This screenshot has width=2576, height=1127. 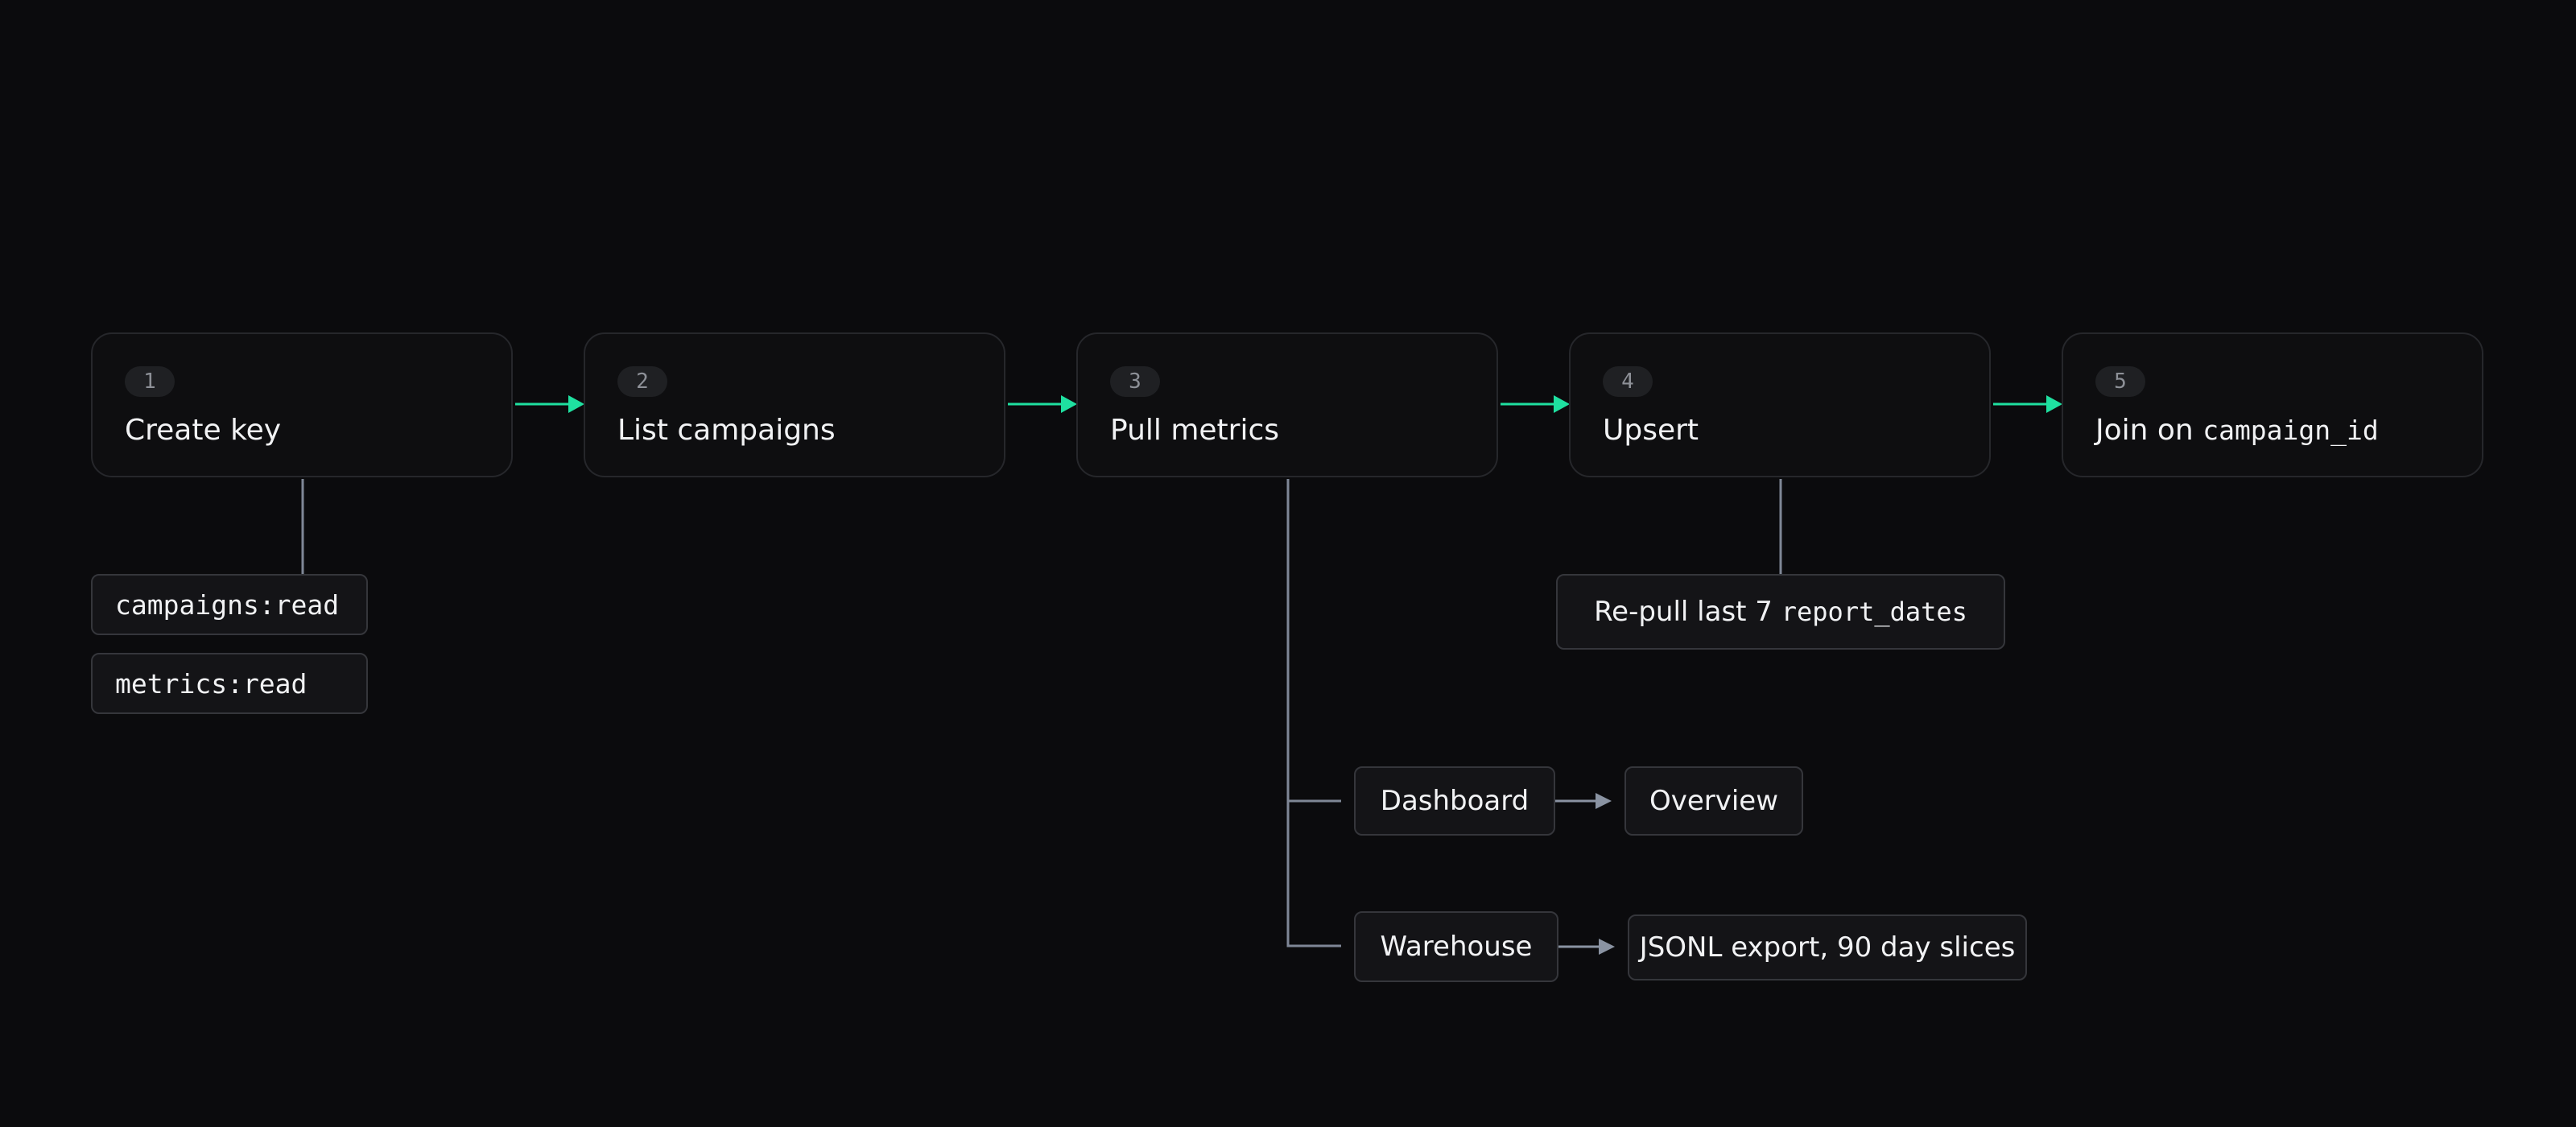 What do you see at coordinates (2120, 381) in the screenshot?
I see `step-number-badge: 5` at bounding box center [2120, 381].